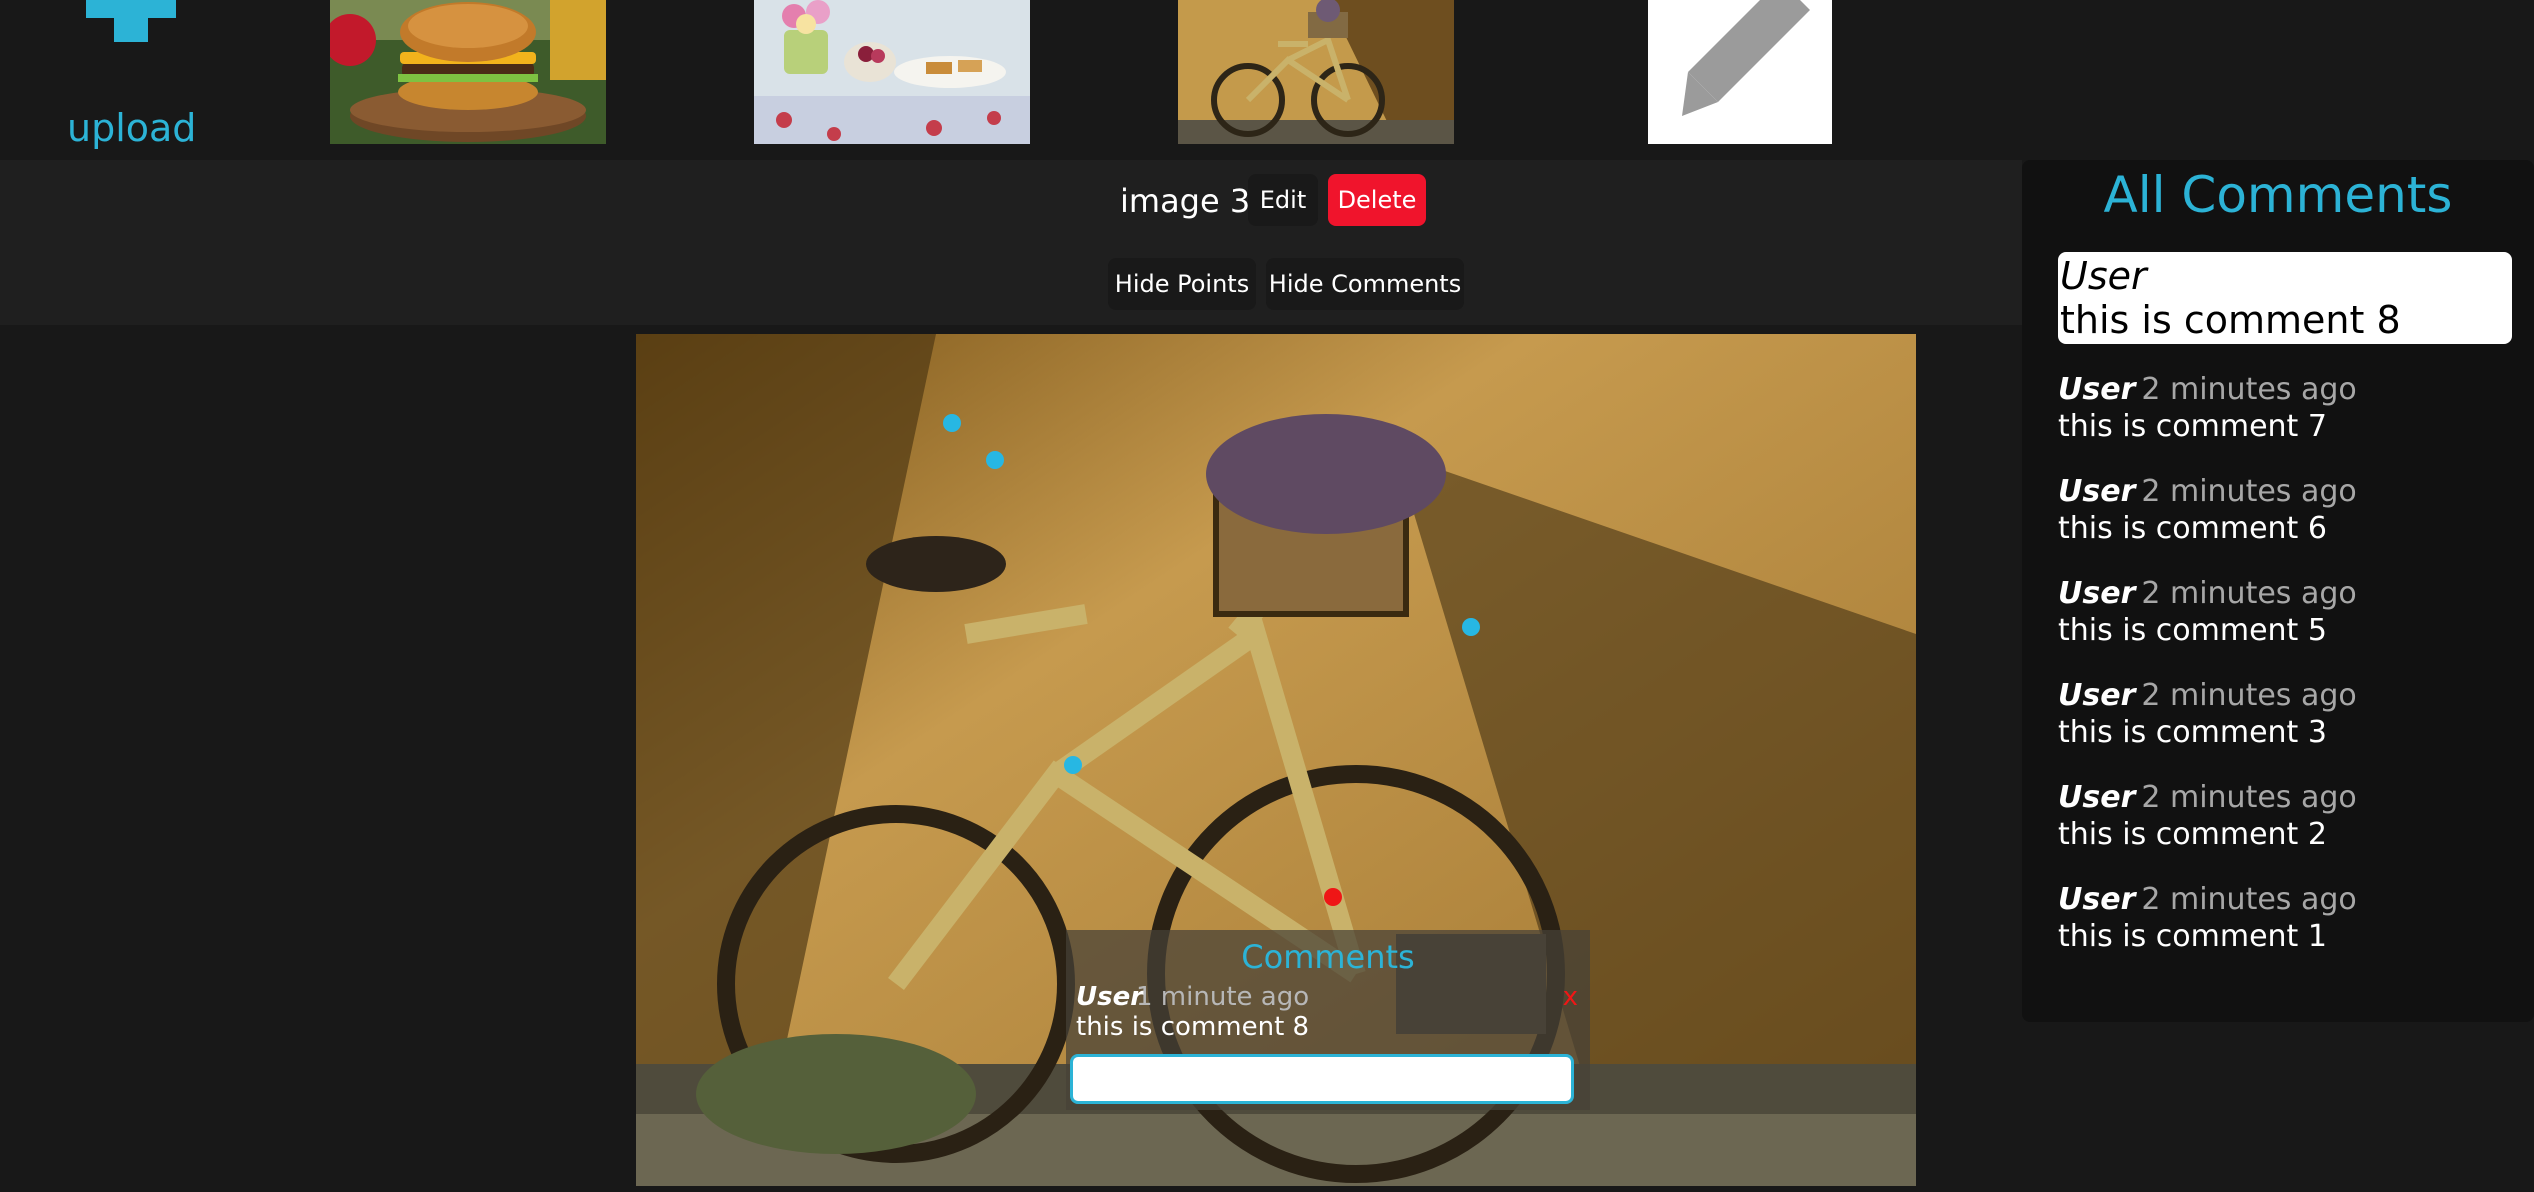  What do you see at coordinates (1182, 284) in the screenshot?
I see `hide-points-button: Hide Points` at bounding box center [1182, 284].